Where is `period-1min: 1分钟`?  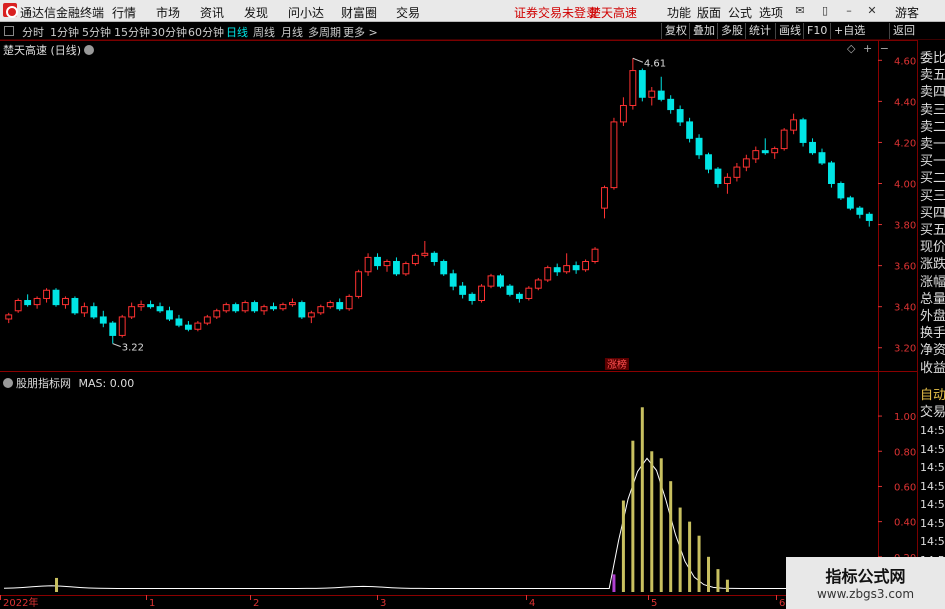 period-1min: 1分钟 is located at coordinates (64, 32).